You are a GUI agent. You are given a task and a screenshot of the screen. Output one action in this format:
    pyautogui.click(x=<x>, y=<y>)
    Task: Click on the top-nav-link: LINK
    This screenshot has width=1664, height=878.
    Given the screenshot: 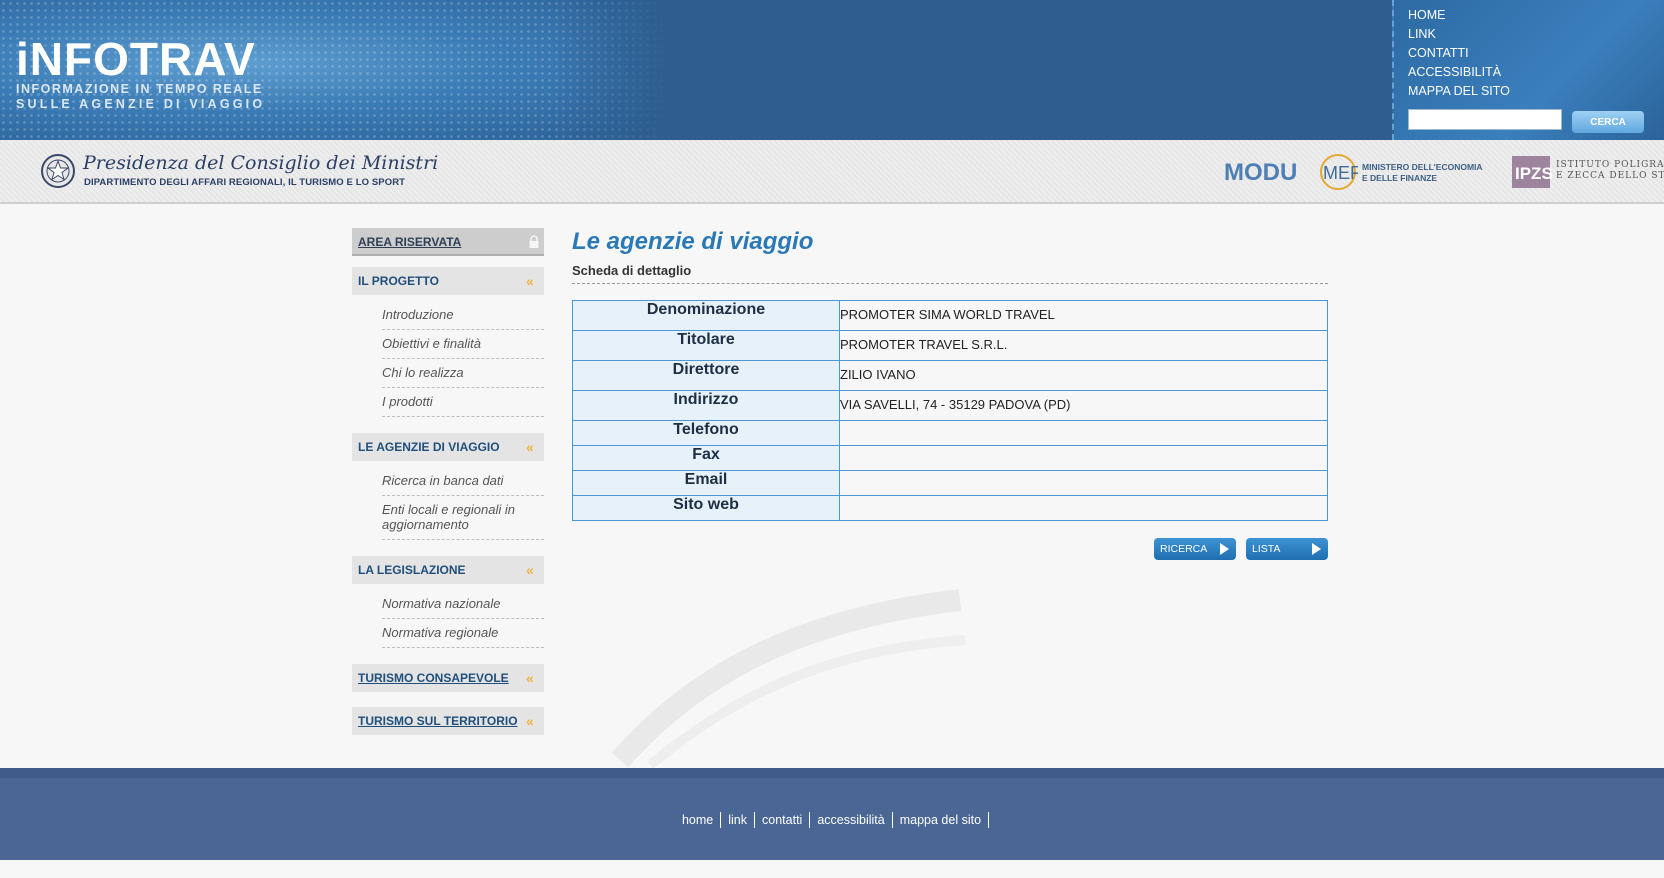 What is the action you would take?
    pyautogui.click(x=1459, y=34)
    